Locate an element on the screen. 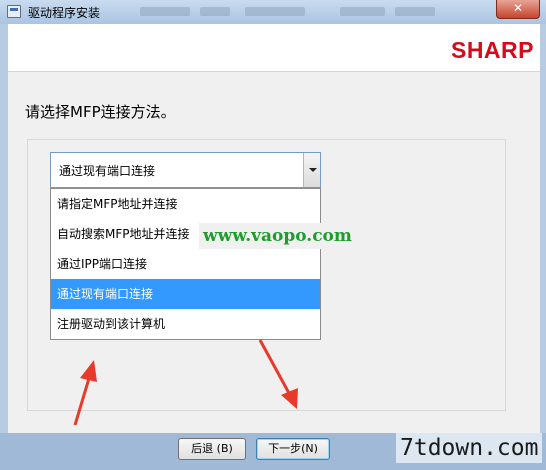 This screenshot has width=546, height=470. next-button: 下一步(N) is located at coordinates (293, 449).